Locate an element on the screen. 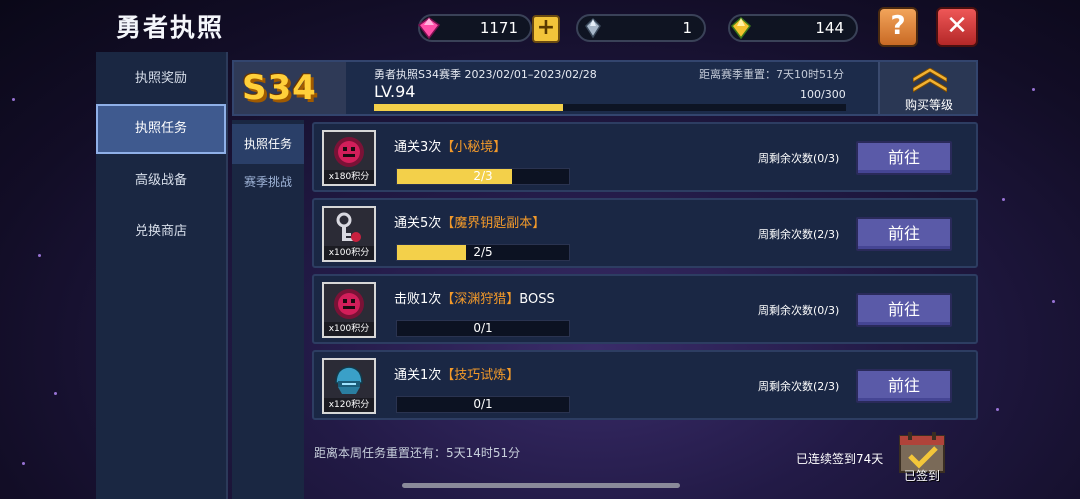  gem-counter: 1171 is located at coordinates (475, 28).